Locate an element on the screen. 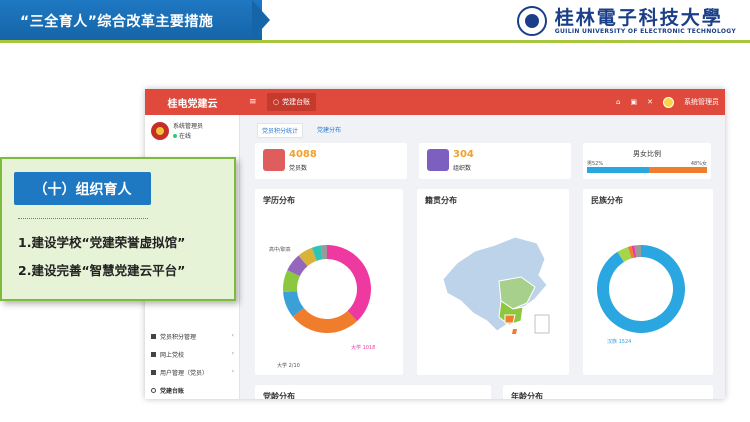 Image resolution: width=750 pixels, height=422 pixels. stat-card-orgs: 304 组织数 is located at coordinates (495, 161).